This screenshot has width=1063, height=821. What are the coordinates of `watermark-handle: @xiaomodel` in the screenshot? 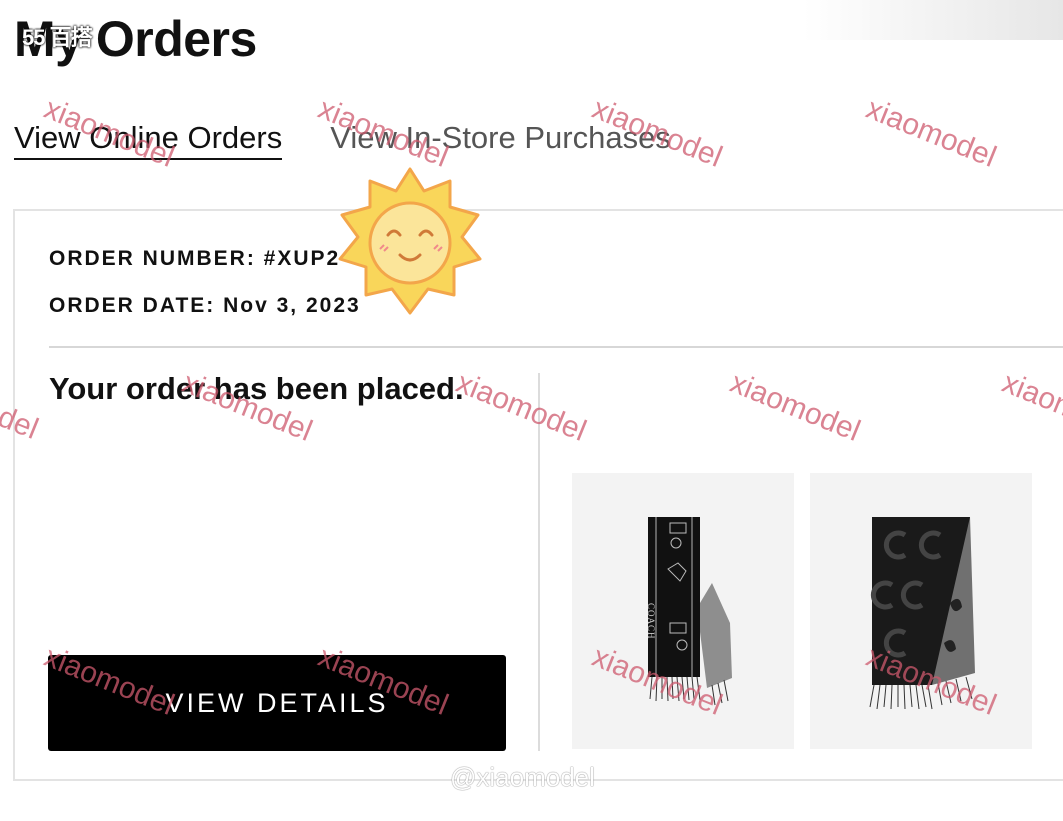 It's located at (522, 777).